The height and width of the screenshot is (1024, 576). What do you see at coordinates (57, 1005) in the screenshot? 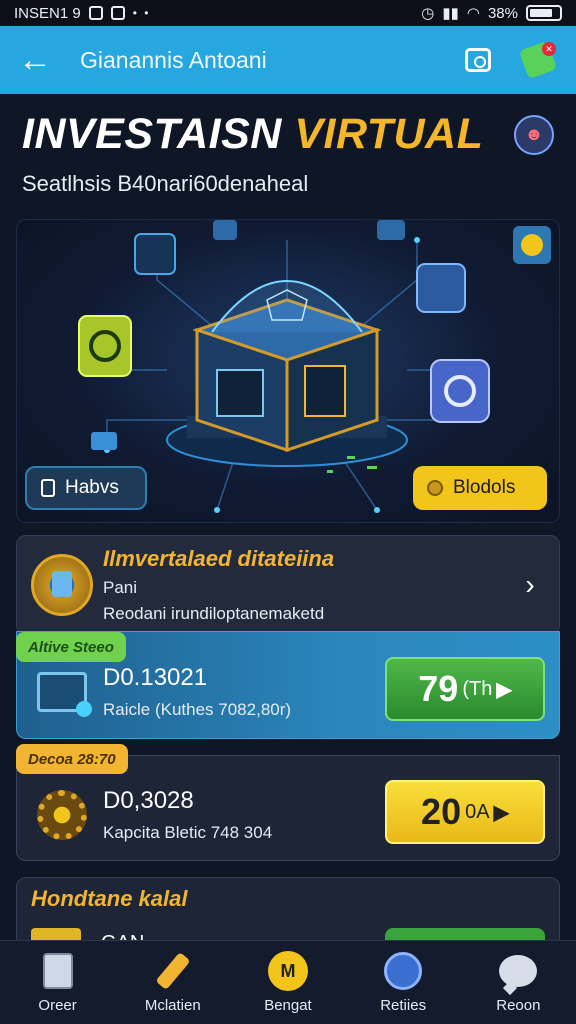
I see `nav-label: Oreer` at bounding box center [57, 1005].